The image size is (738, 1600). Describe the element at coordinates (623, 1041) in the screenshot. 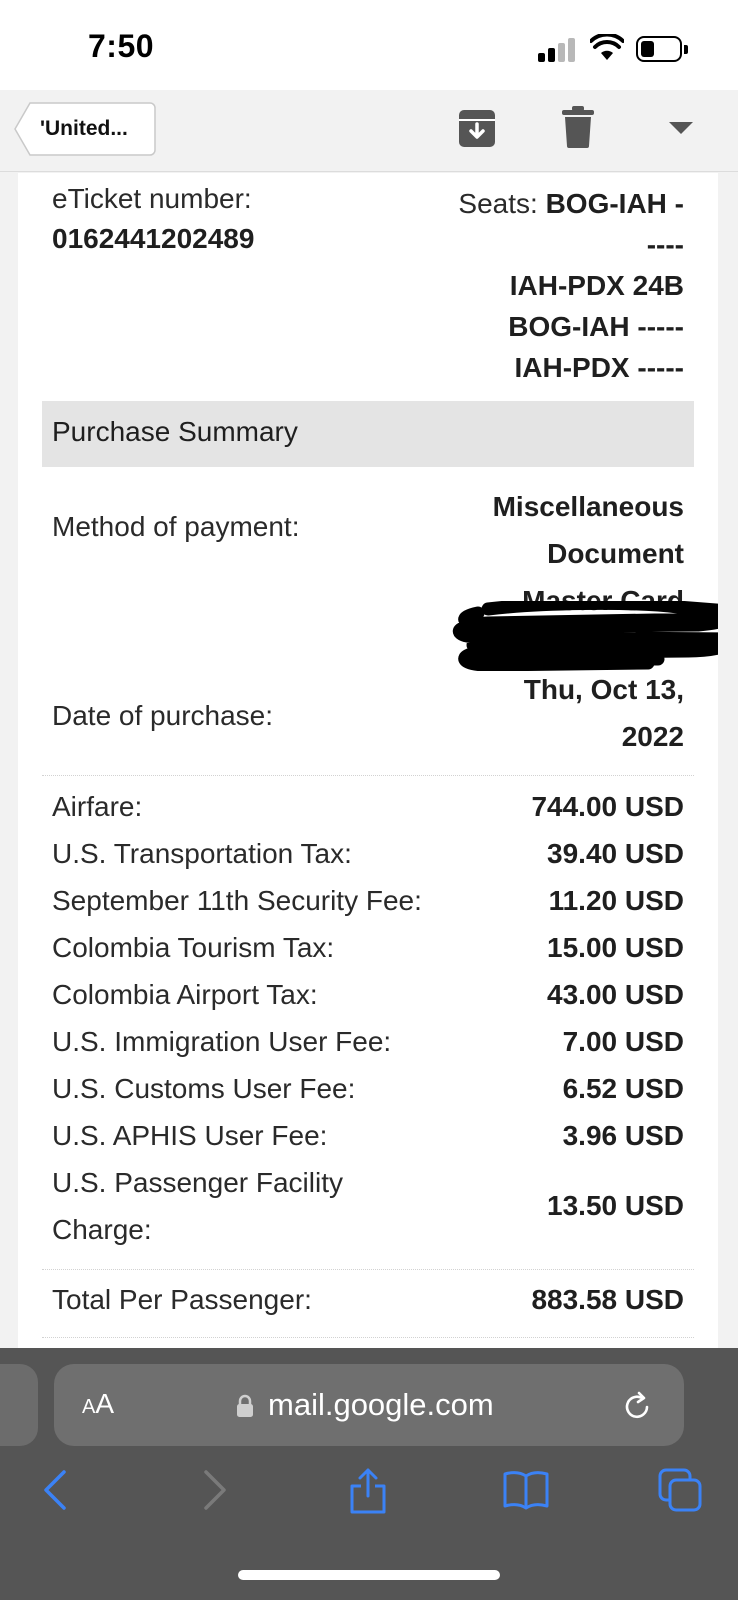

I see `fare-value: 7.00 USD` at that location.